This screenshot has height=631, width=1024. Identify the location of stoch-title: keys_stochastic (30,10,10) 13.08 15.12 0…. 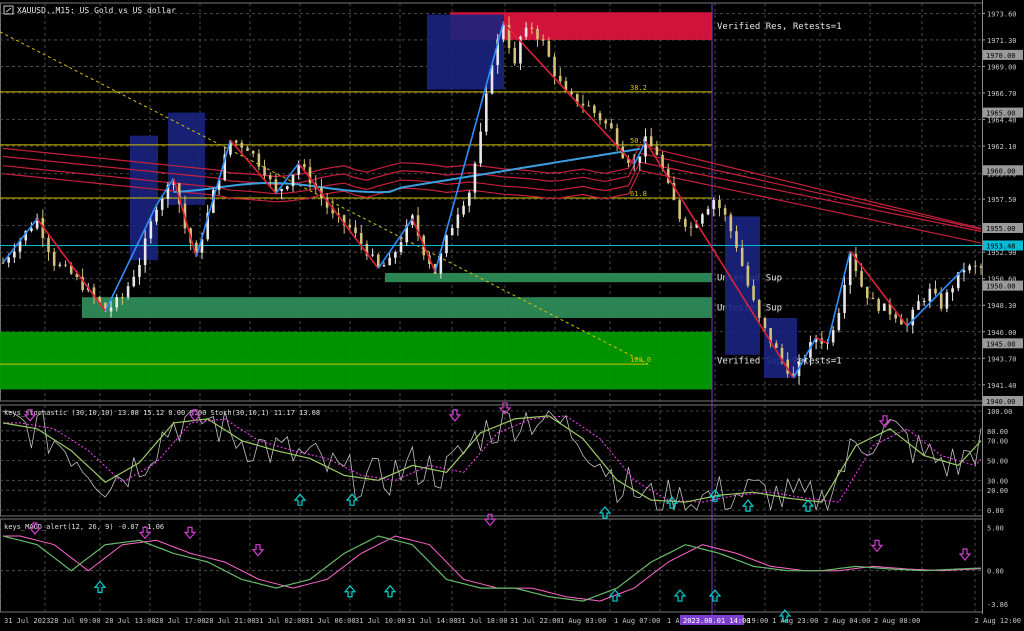
(162, 413).